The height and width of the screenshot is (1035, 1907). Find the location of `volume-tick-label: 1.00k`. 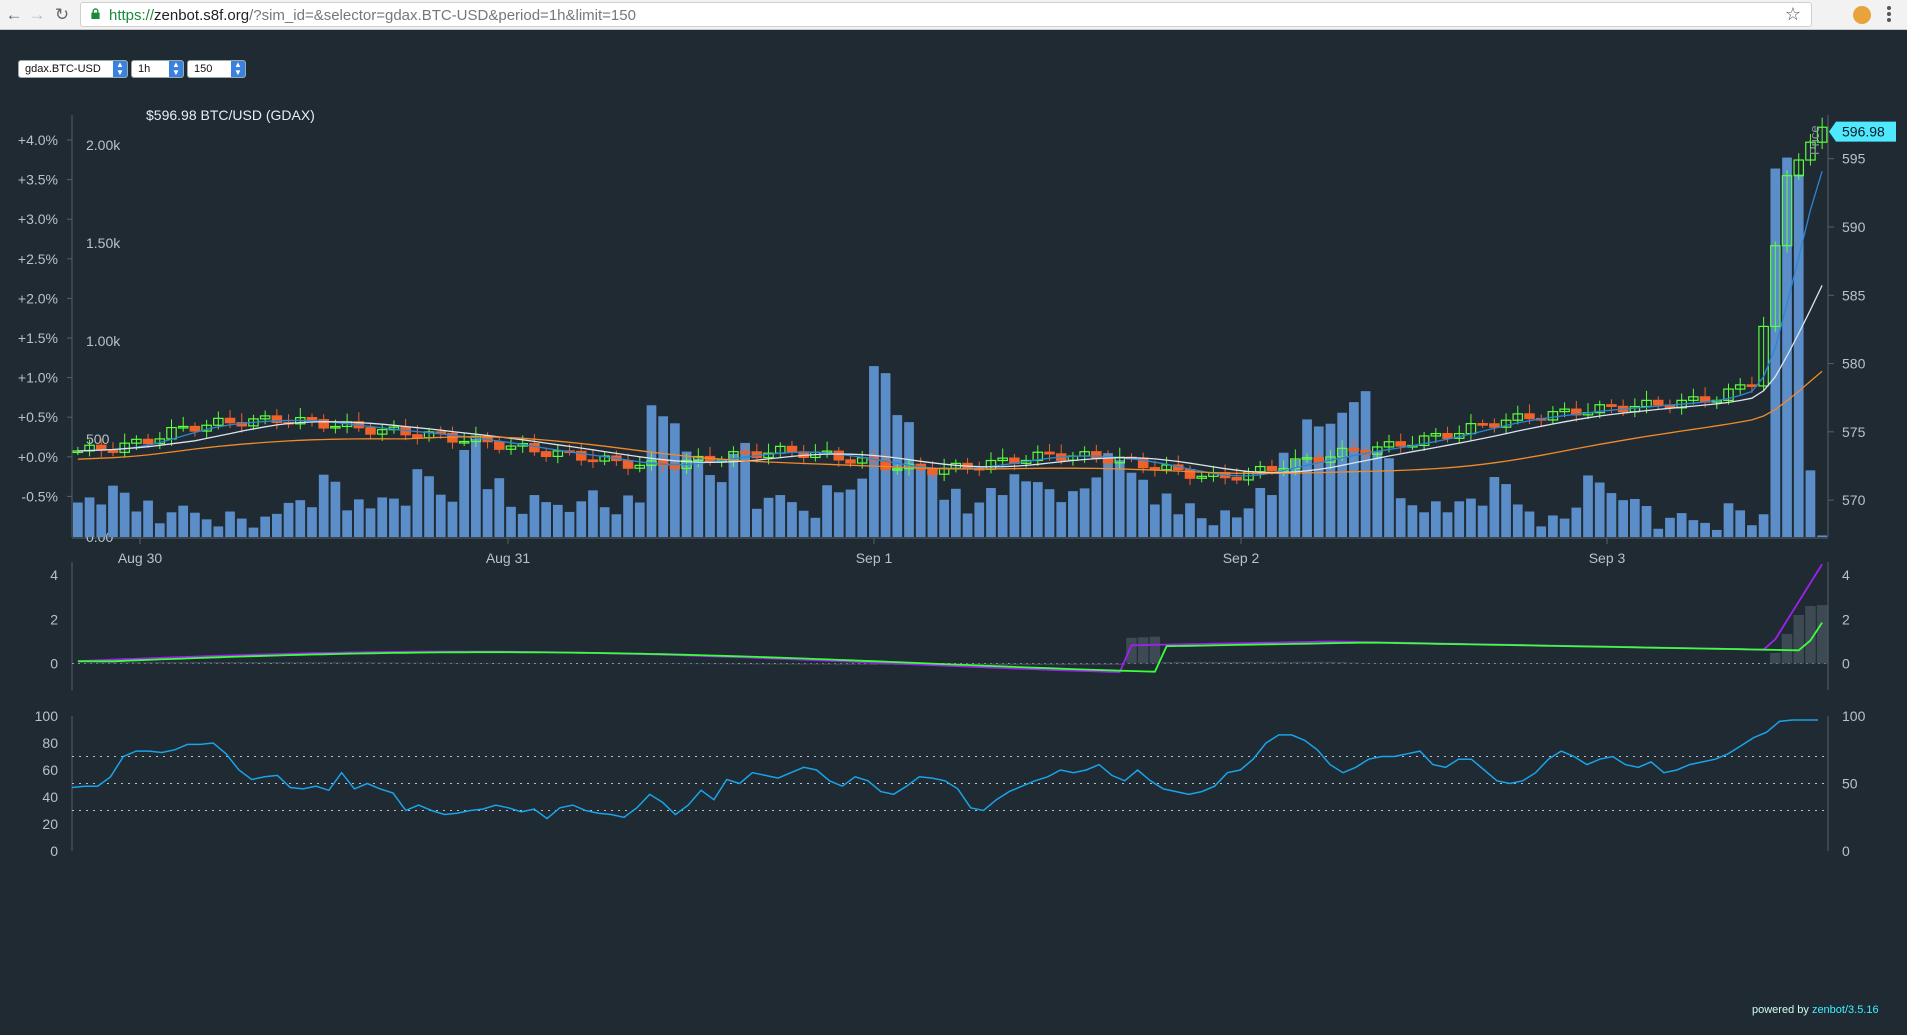

volume-tick-label: 1.00k is located at coordinates (103, 341).